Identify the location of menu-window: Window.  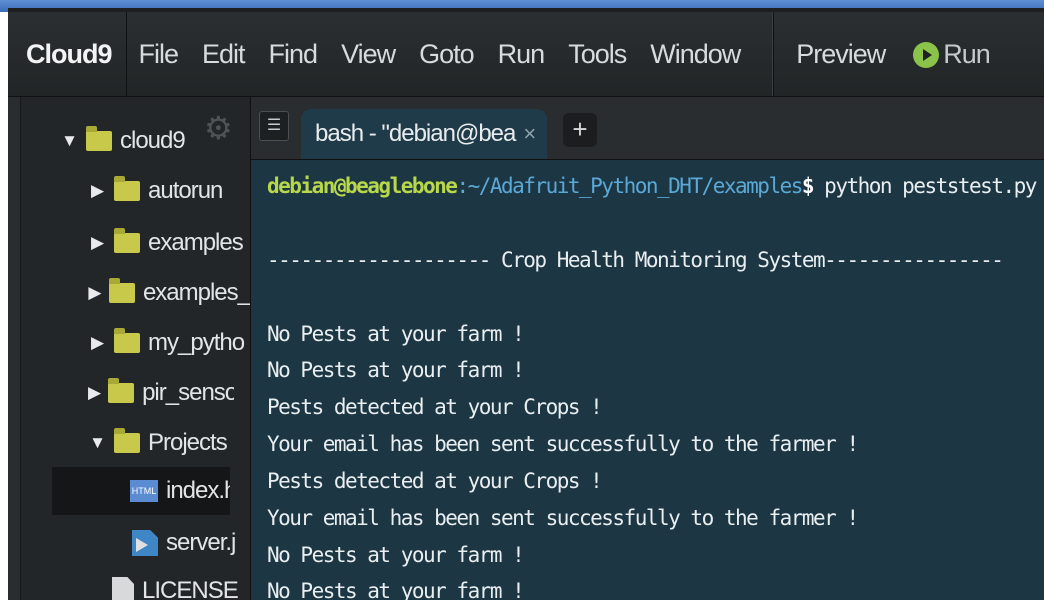
(695, 54).